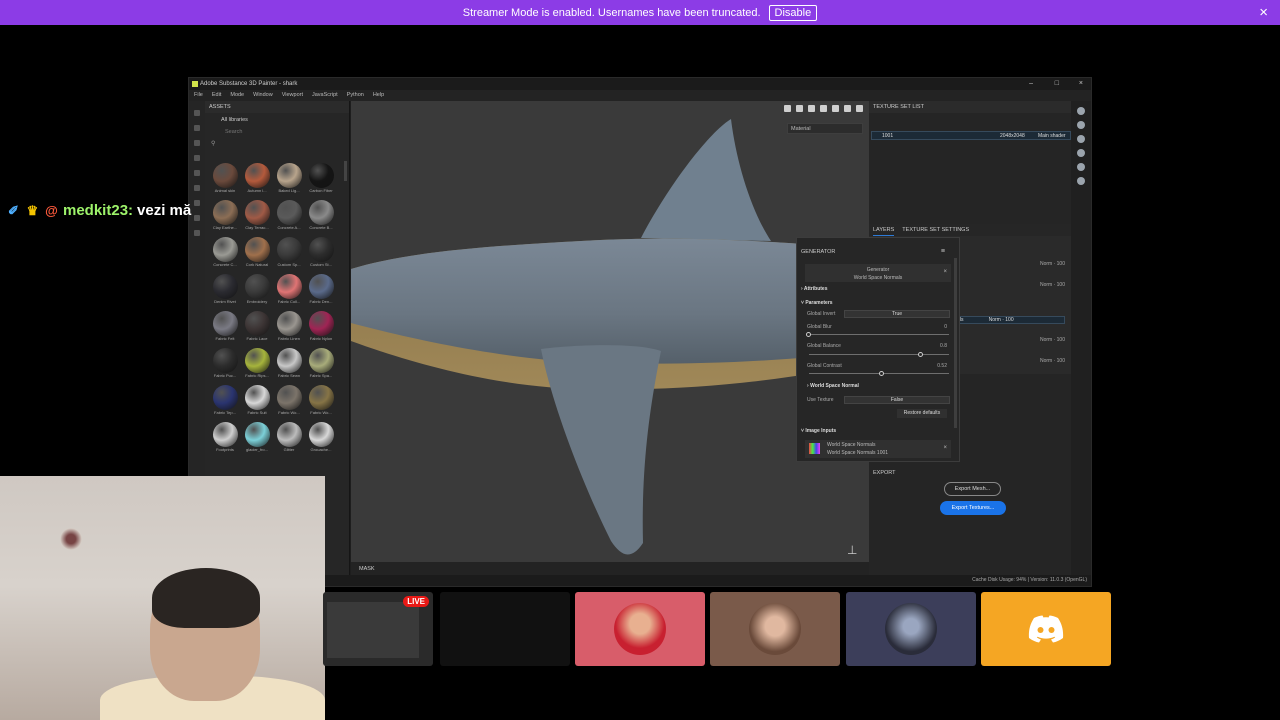  Describe the element at coordinates (263, 95) in the screenshot. I see `menu-window: Window` at that location.